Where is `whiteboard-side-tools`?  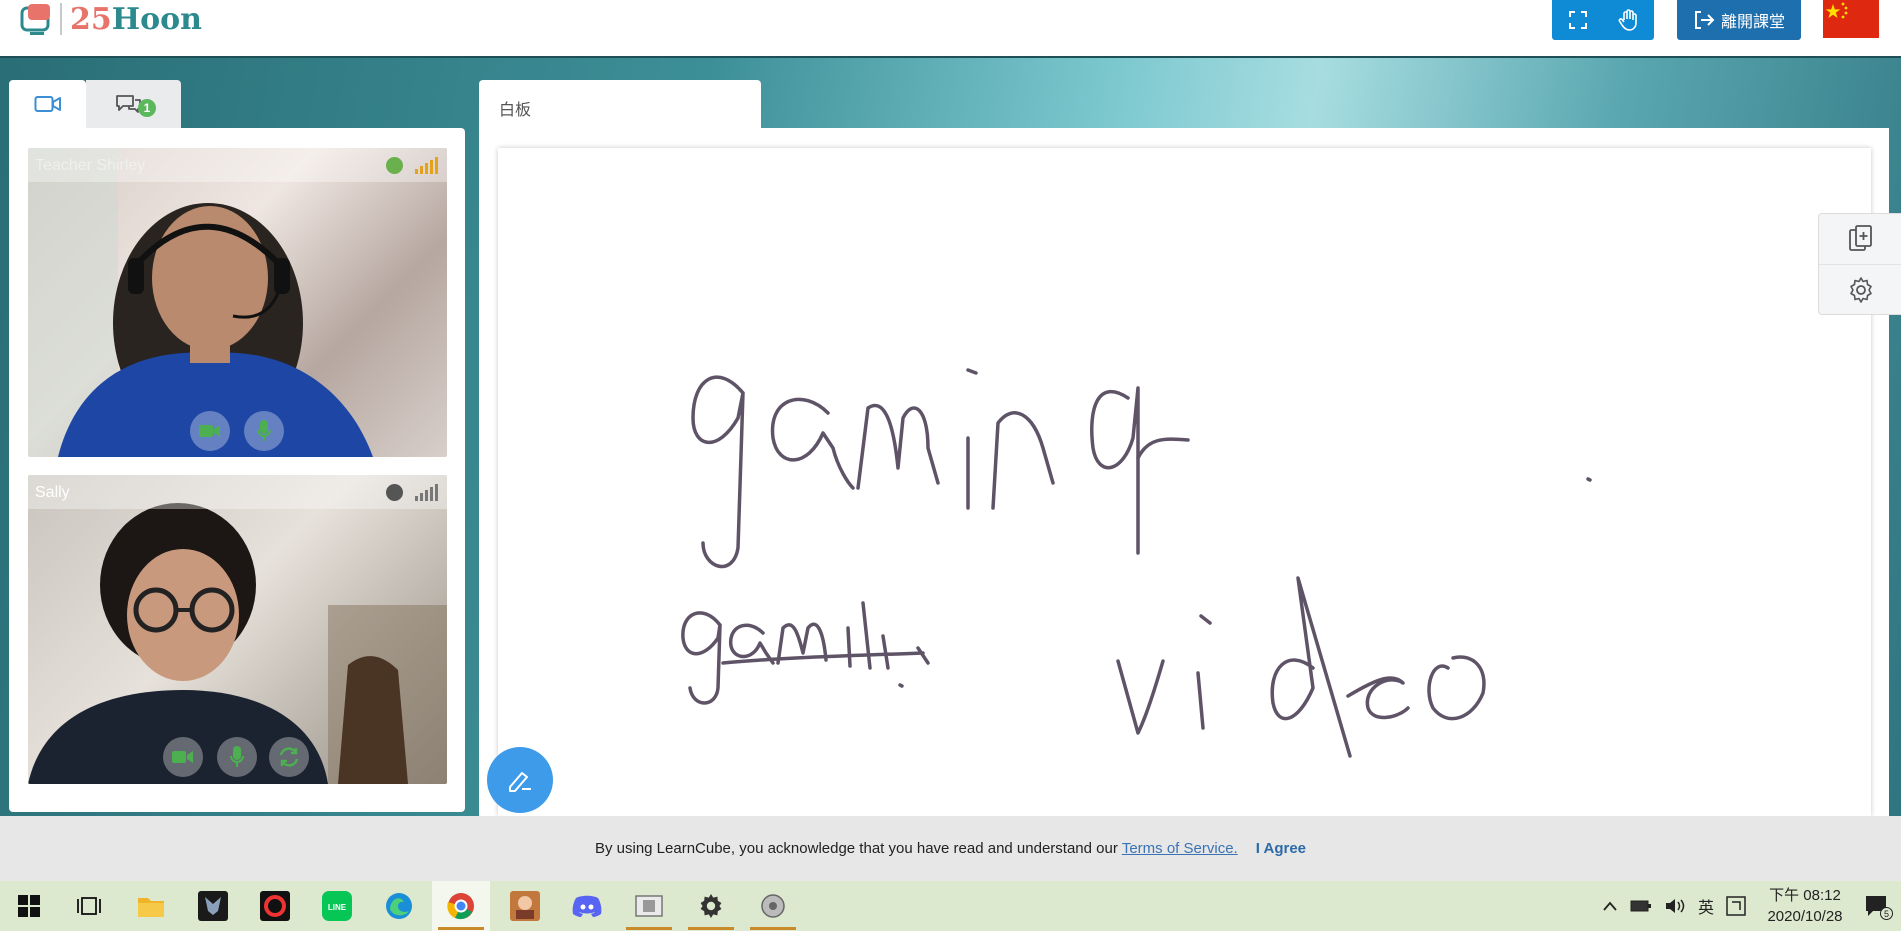
whiteboard-side-tools is located at coordinates (1859, 264).